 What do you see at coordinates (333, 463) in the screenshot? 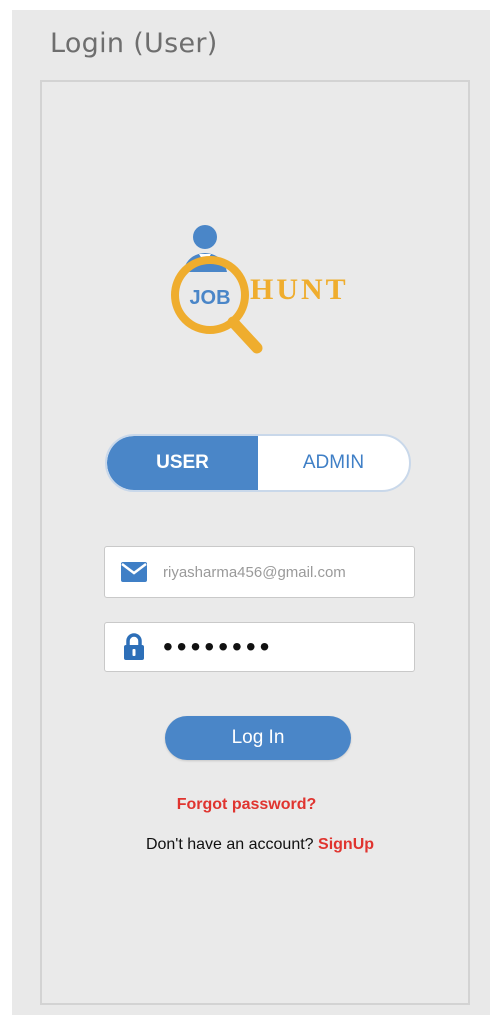
I see `admin-toggle-button: ADMIN` at bounding box center [333, 463].